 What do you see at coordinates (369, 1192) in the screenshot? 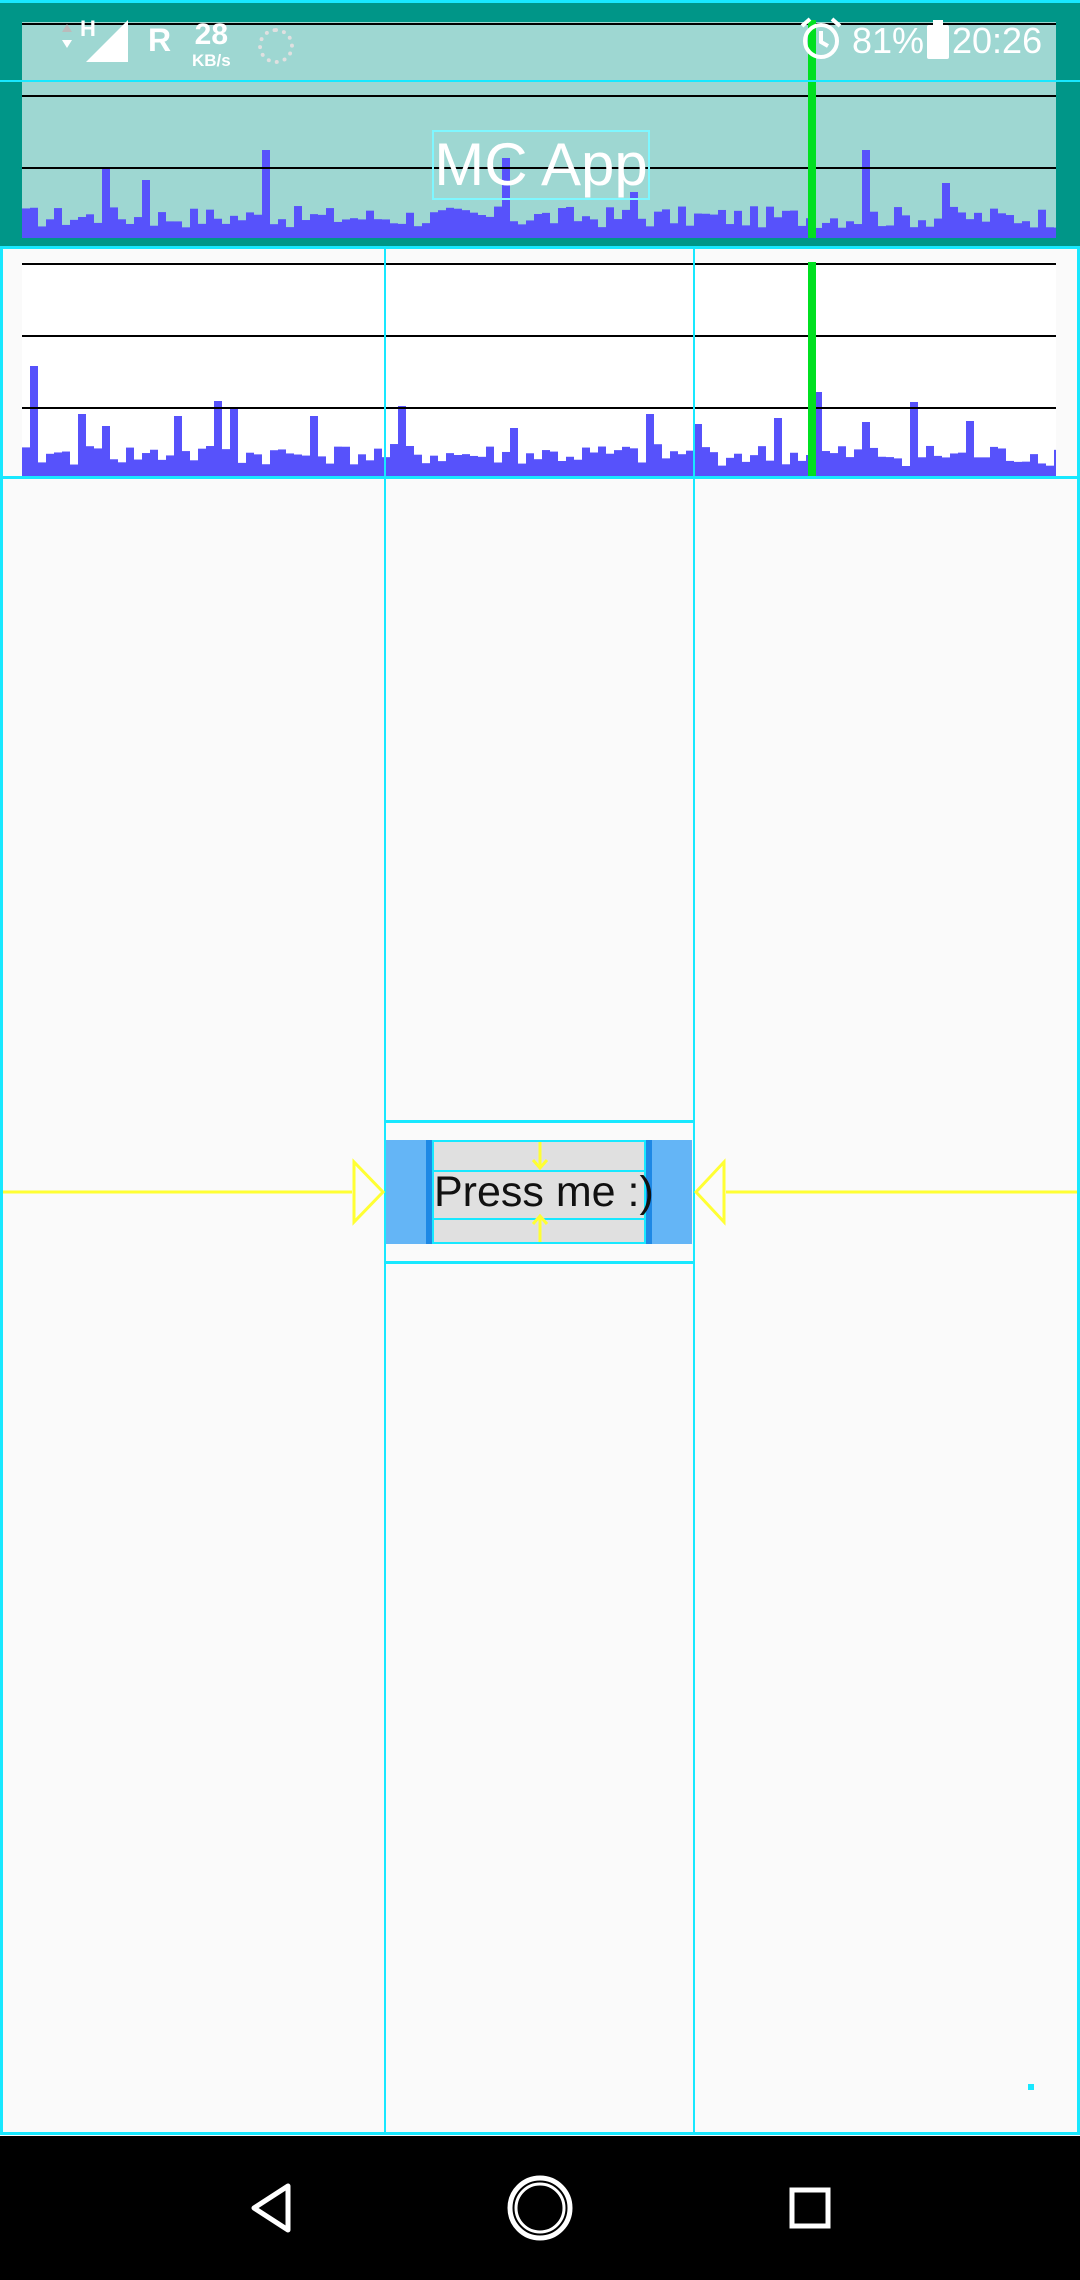
I see `constraint-arrow-left` at bounding box center [369, 1192].